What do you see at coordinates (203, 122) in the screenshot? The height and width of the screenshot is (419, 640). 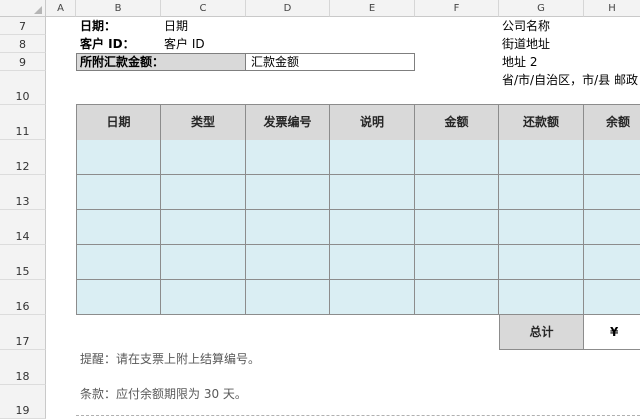 I see `header-type: 类型` at bounding box center [203, 122].